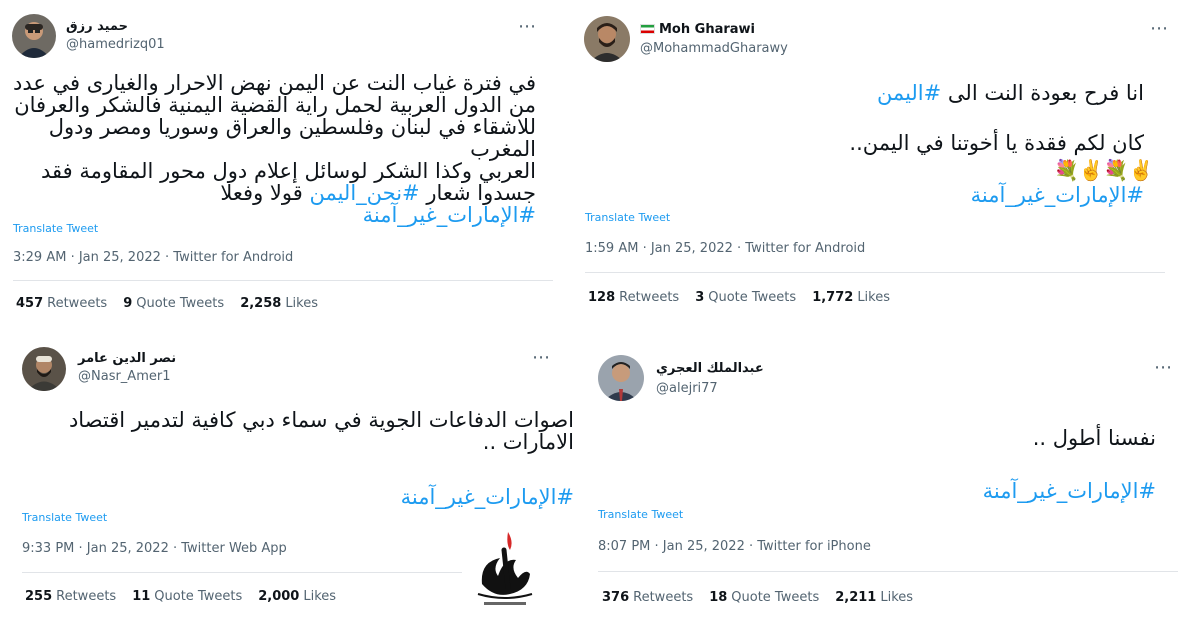 This screenshot has width=1200, height=625. What do you see at coordinates (707, 29) in the screenshot?
I see `display-name: Moh Gharawi` at bounding box center [707, 29].